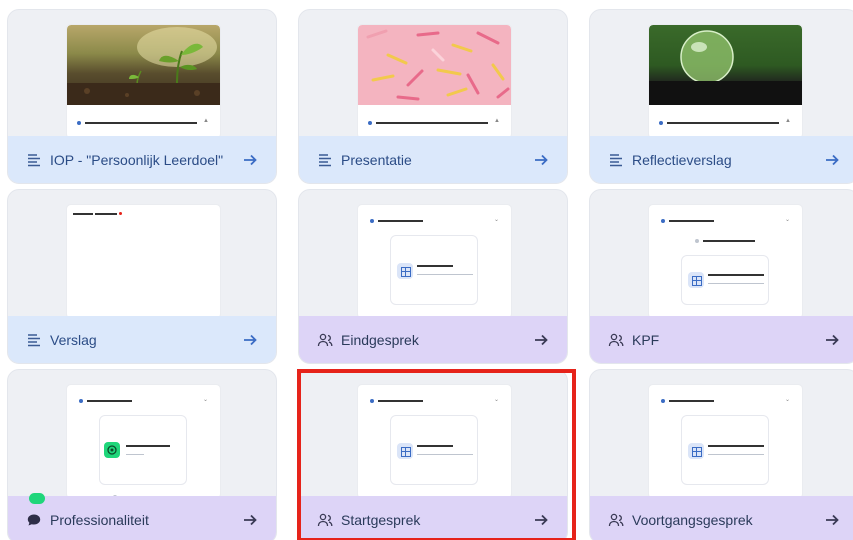 The height and width of the screenshot is (540, 853). I want to click on card-title: Presentatie, so click(376, 159).